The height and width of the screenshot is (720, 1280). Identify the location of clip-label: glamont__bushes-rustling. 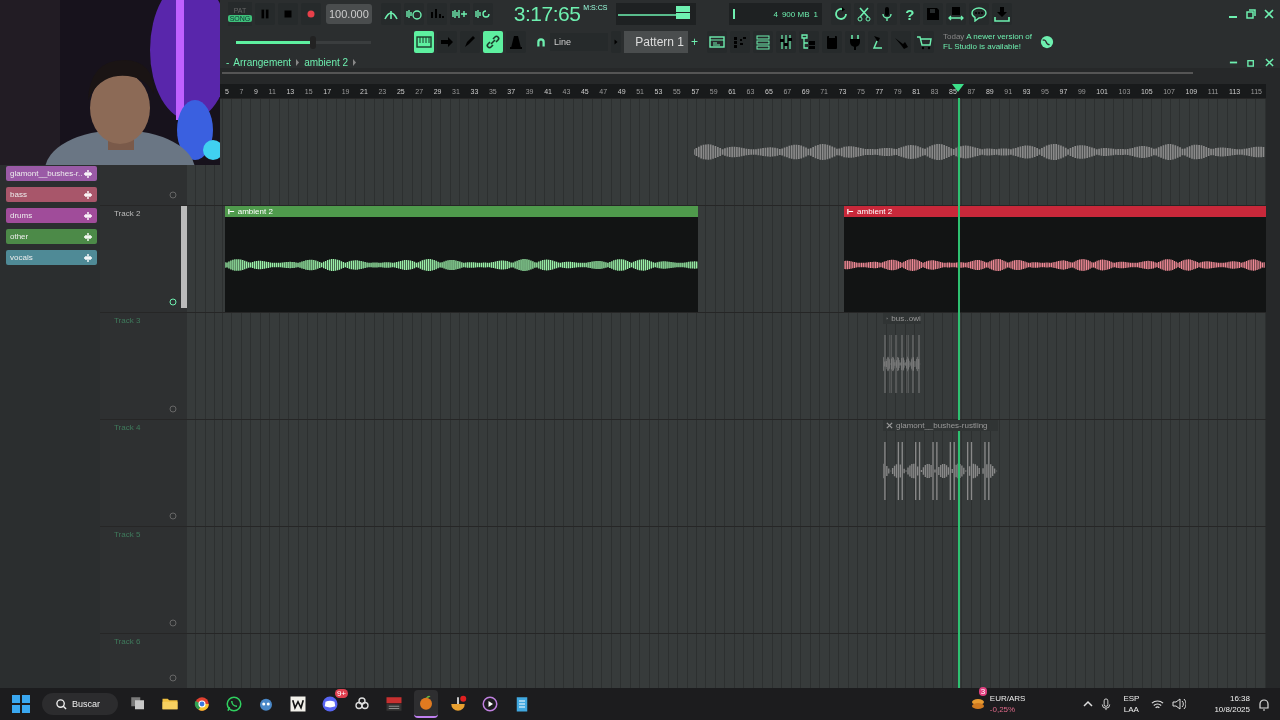
(940, 425).